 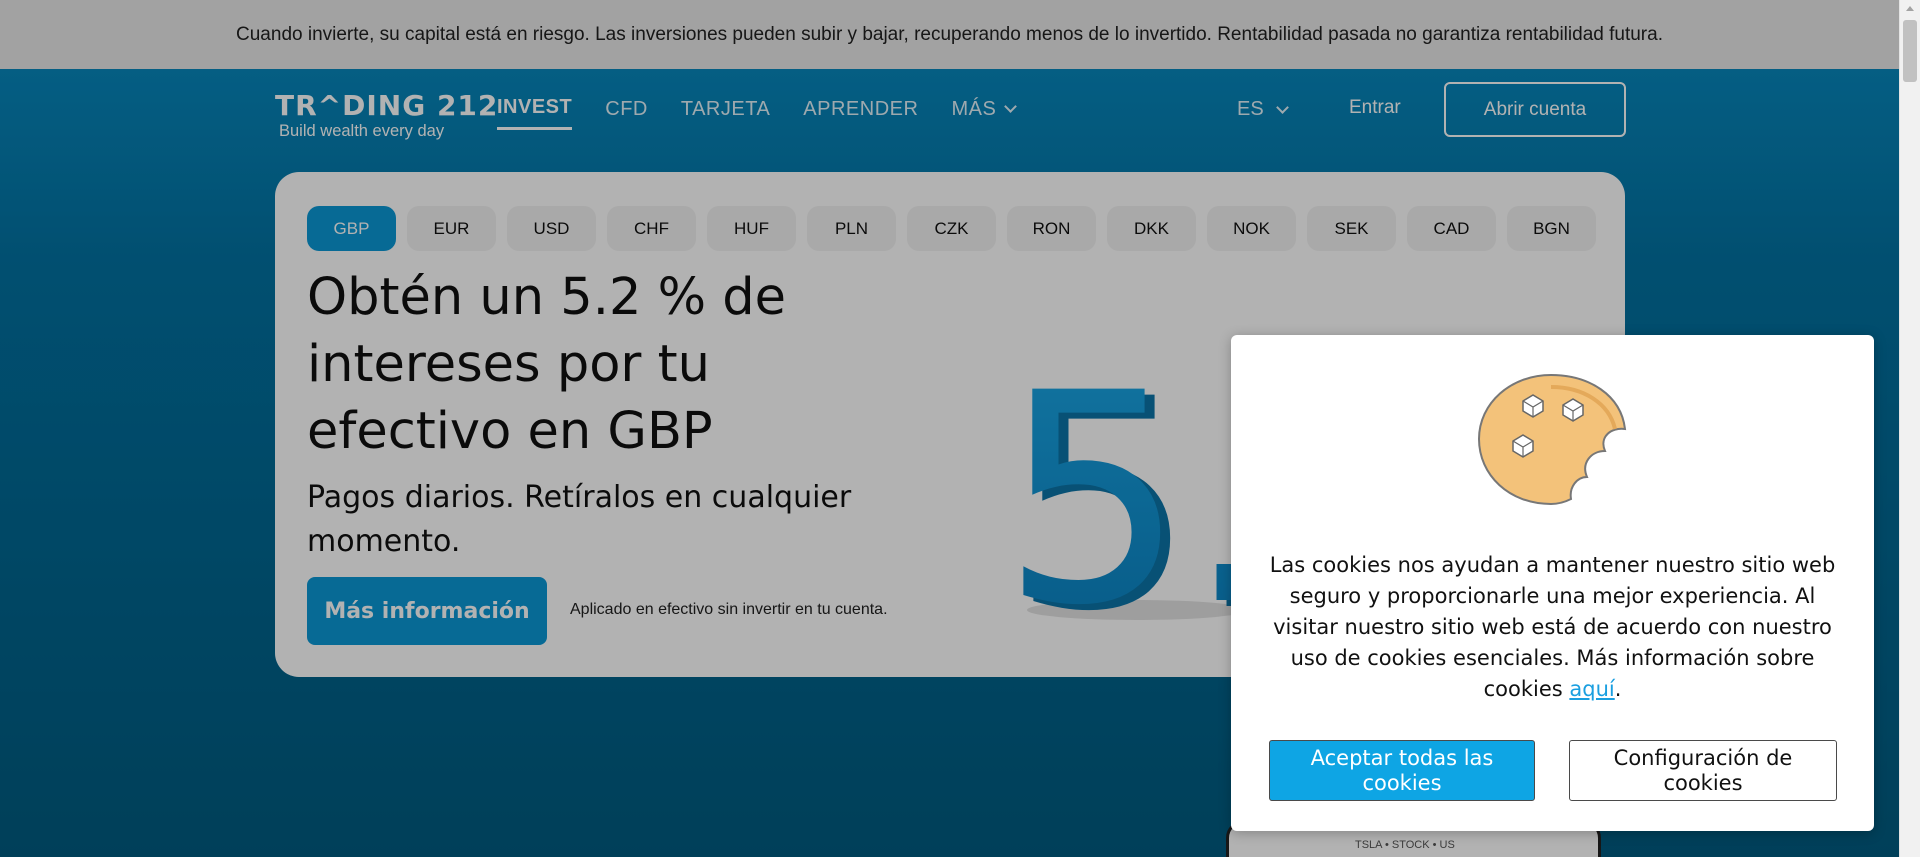 I want to click on cookie-message-end: ., so click(x=1618, y=689).